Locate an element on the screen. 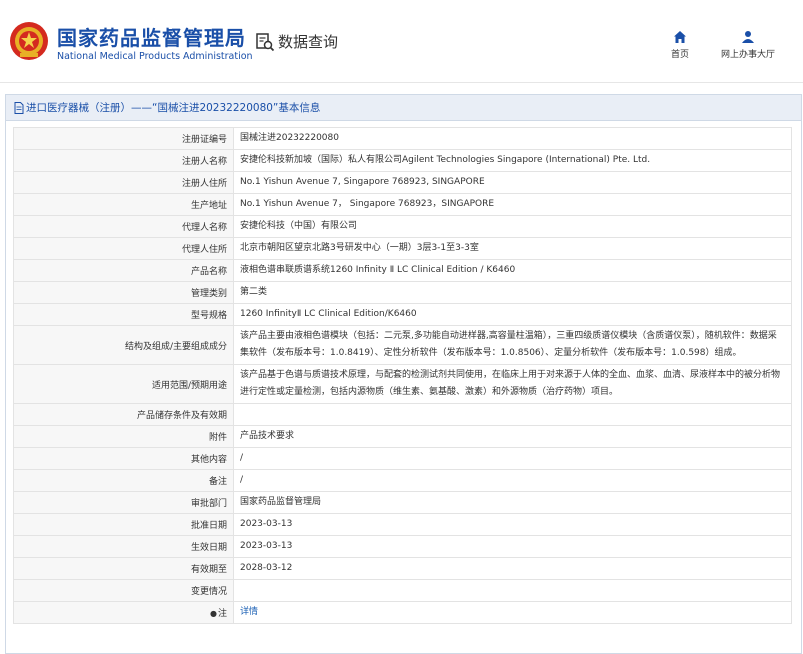 The image size is (803, 654). table-row: 代理人住所 北京市朝阳区望京北路3号研发中心（一期）3层3-1至3-3室 is located at coordinates (402, 248).